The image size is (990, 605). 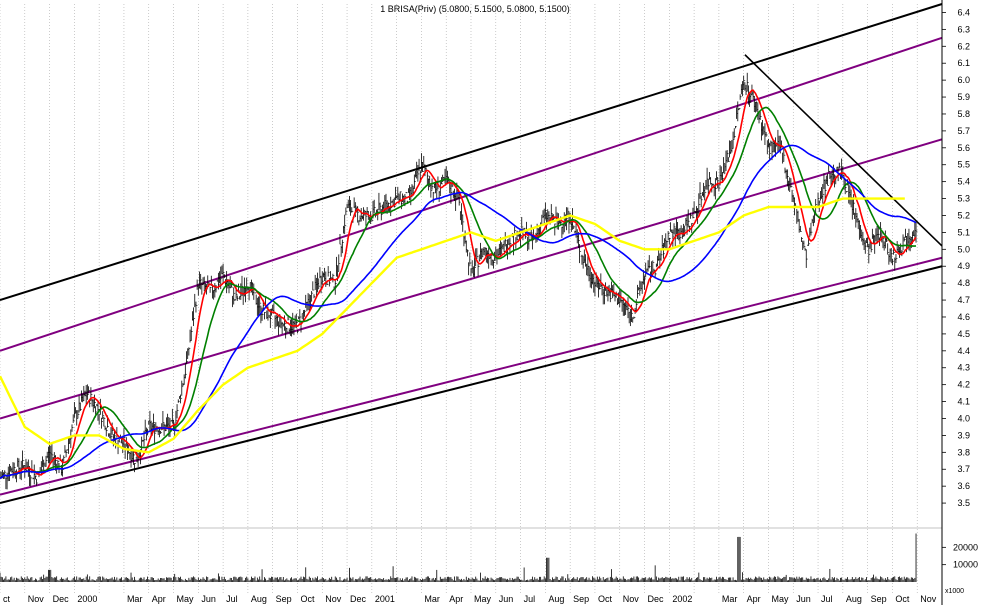 I want to click on y-tick-label: 5.0, so click(x=963, y=249).